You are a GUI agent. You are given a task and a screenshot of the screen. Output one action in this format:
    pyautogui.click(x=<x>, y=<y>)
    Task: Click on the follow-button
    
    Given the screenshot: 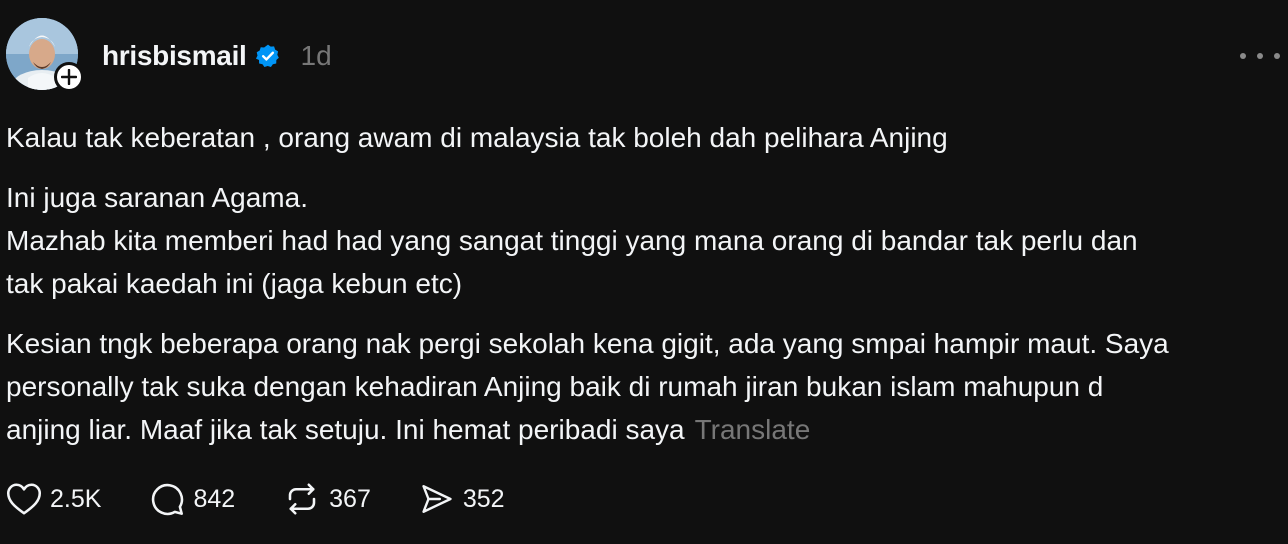 What is the action you would take?
    pyautogui.click(x=69, y=77)
    